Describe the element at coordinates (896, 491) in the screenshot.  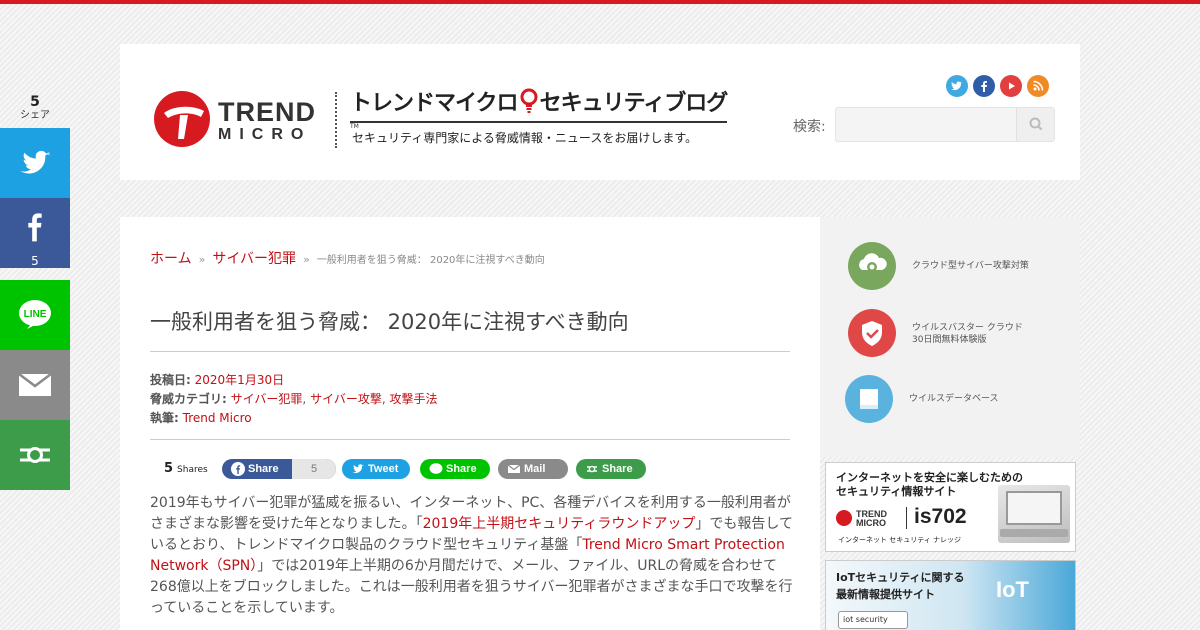
I see `banner-line2: セキュリティ情報サイト` at that location.